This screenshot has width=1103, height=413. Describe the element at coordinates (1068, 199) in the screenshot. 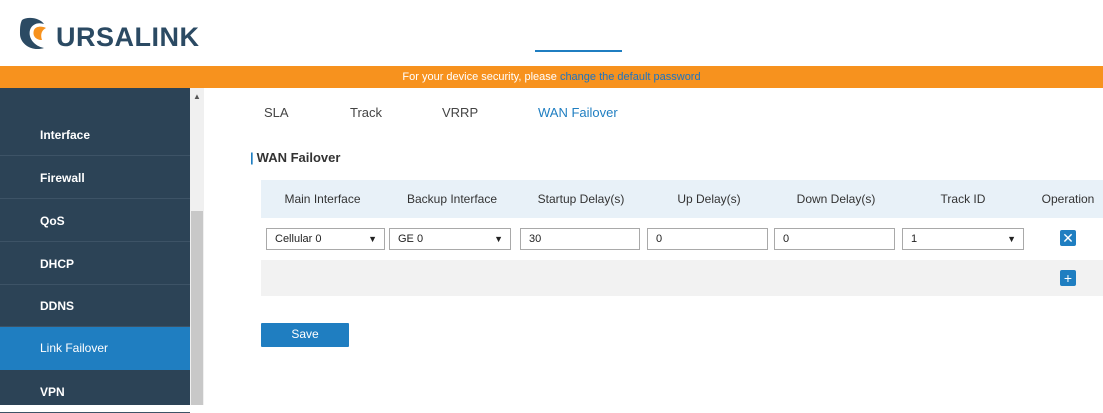

I see `col-operation: Operation` at that location.